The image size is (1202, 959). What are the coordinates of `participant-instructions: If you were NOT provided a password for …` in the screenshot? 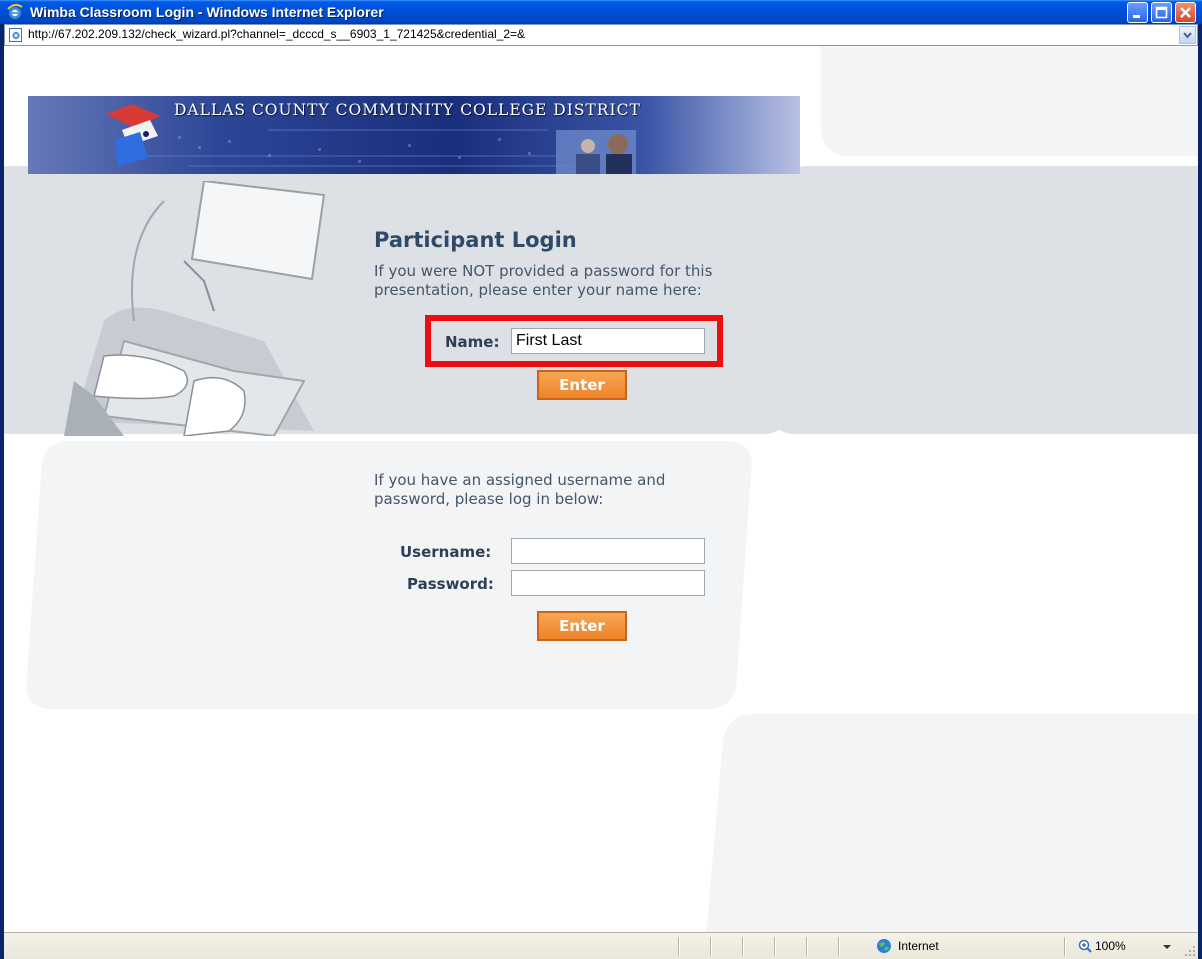 It's located at (543, 281).